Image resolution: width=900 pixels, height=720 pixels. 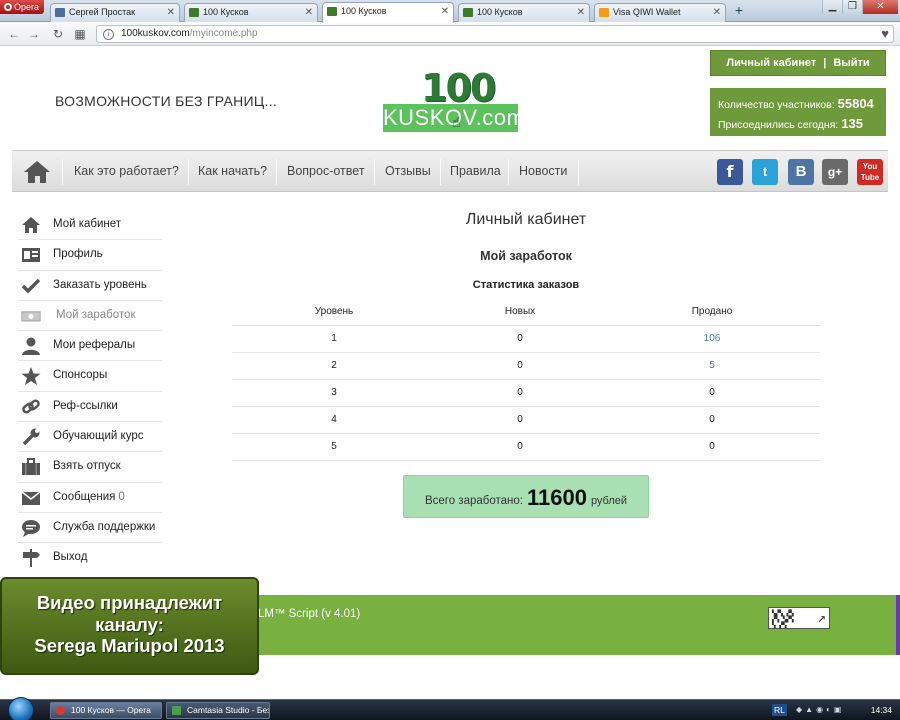 What do you see at coordinates (458, 88) in the screenshot?
I see `logo-number: 100` at bounding box center [458, 88].